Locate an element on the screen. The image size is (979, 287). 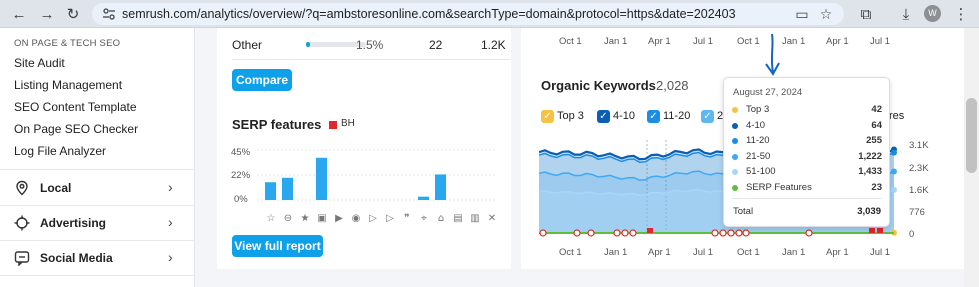
y-tick: 2.3K is located at coordinates (919, 168).